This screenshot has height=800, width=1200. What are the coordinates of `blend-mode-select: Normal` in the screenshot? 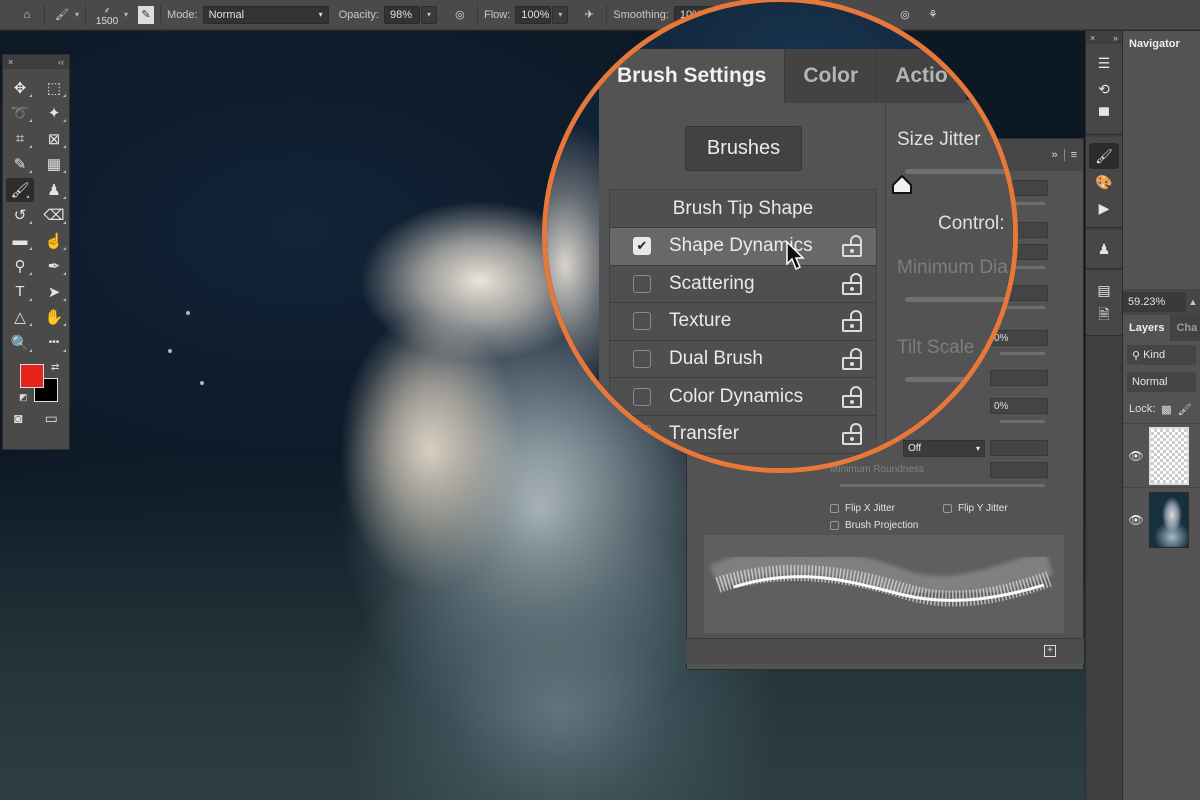 It's located at (1161, 382).